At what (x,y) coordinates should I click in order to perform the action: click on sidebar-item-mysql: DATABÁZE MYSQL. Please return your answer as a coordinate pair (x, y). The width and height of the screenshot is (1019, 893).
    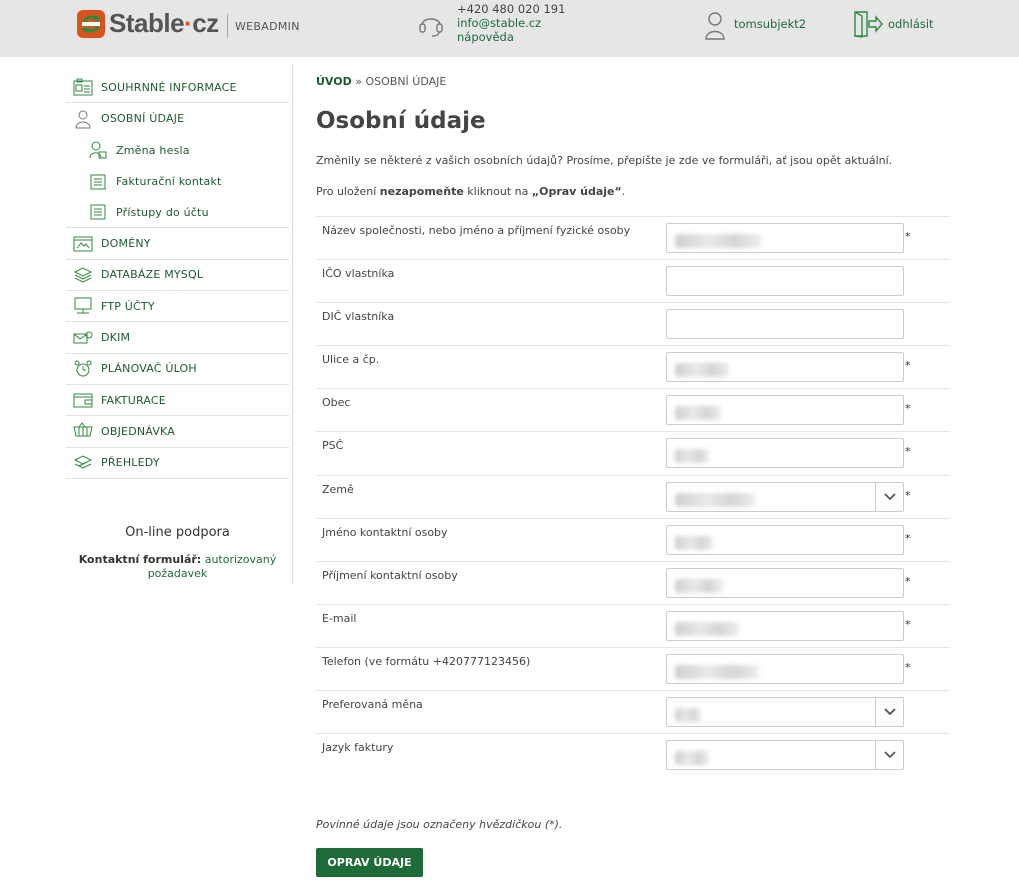
    Looking at the image, I should click on (177, 276).